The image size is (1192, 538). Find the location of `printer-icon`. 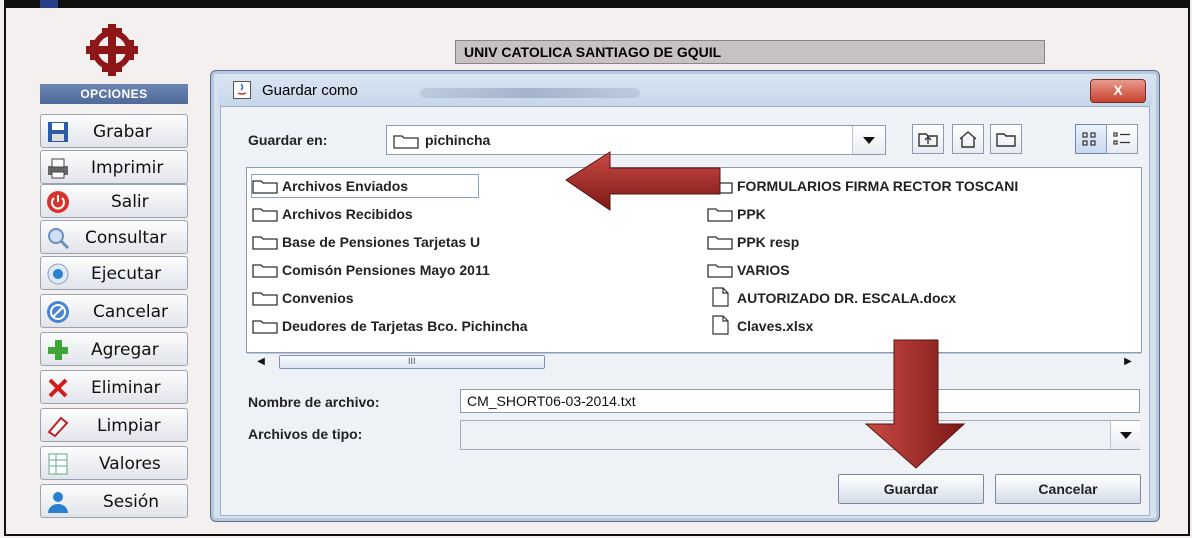

printer-icon is located at coordinates (58, 168).